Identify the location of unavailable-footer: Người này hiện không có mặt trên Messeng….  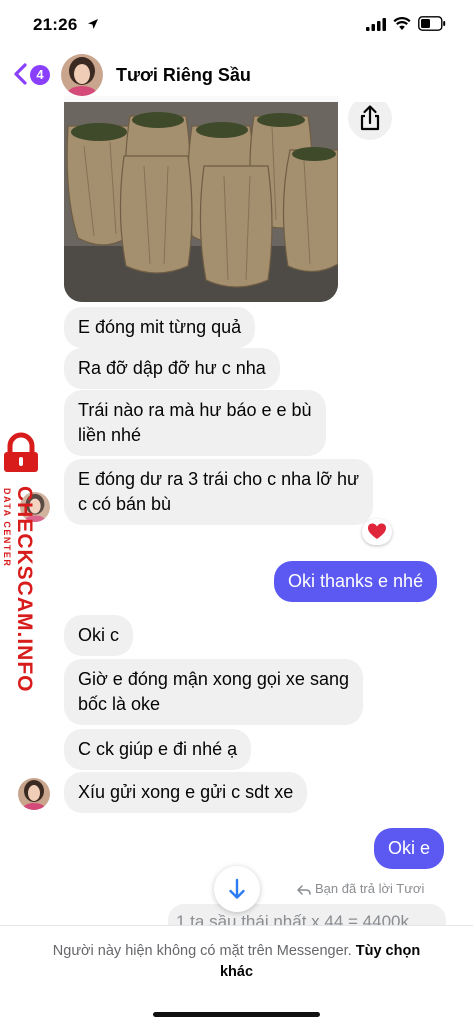
(236, 974).